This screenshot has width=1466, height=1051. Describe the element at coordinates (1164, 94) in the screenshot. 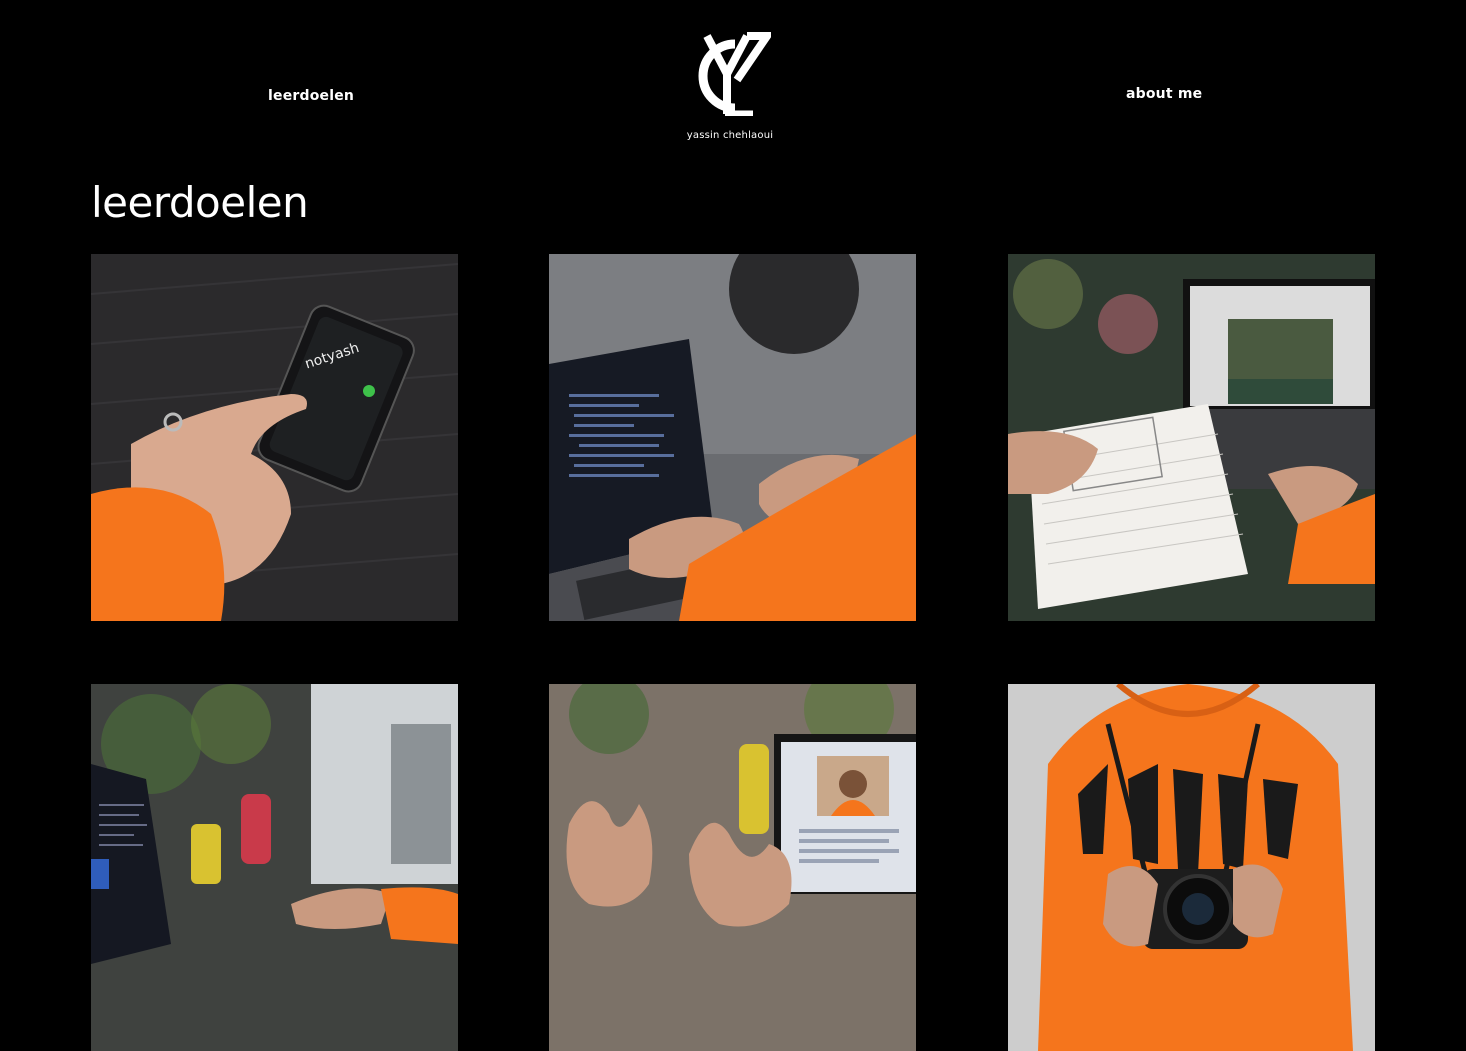

I see `nav-link-about-me: about me` at that location.